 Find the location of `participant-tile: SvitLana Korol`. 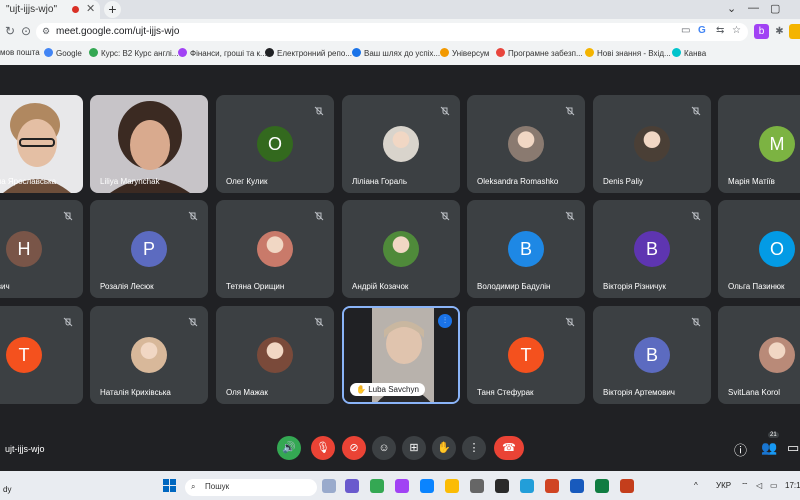

participant-tile: SvitLana Korol is located at coordinates (759, 355).